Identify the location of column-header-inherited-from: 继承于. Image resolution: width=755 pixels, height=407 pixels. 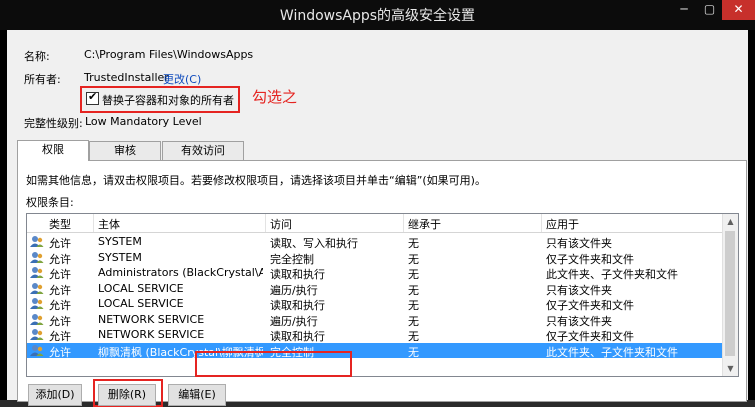
(424, 224).